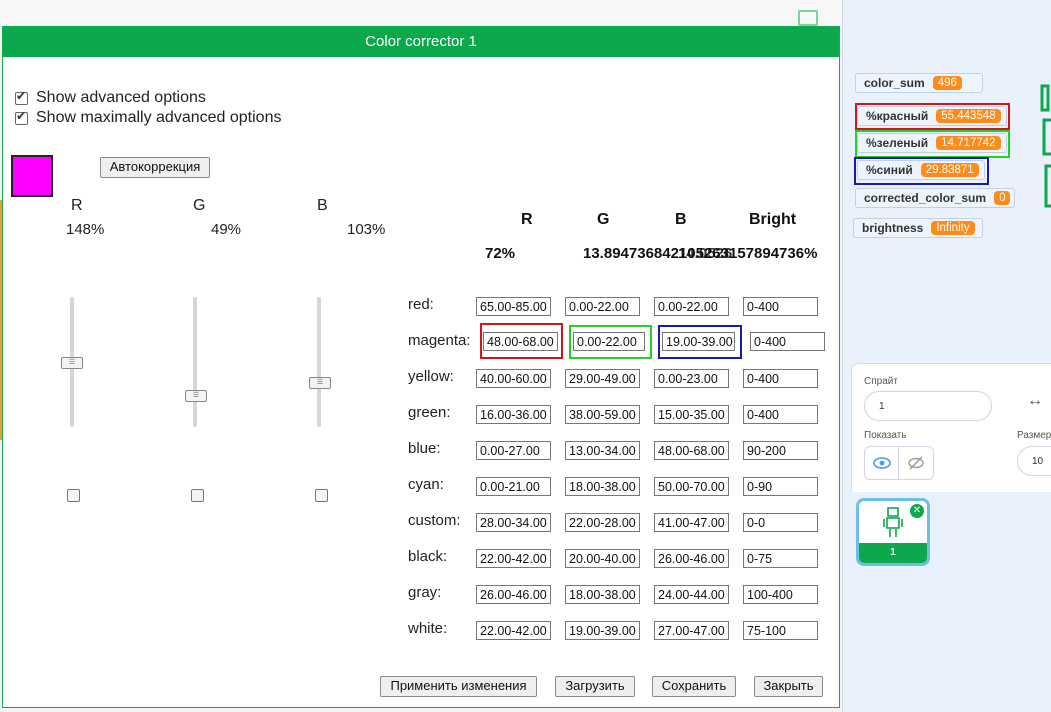 This screenshot has width=1051, height=712. What do you see at coordinates (426, 484) in the screenshot?
I see `row-label: cyan:` at bounding box center [426, 484].